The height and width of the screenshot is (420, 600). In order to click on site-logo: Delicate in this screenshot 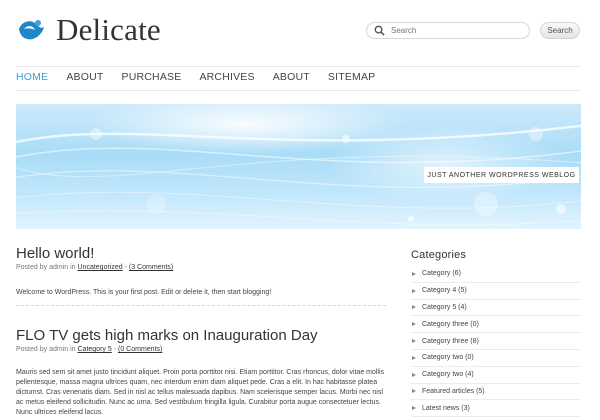, I will do `click(88, 30)`.